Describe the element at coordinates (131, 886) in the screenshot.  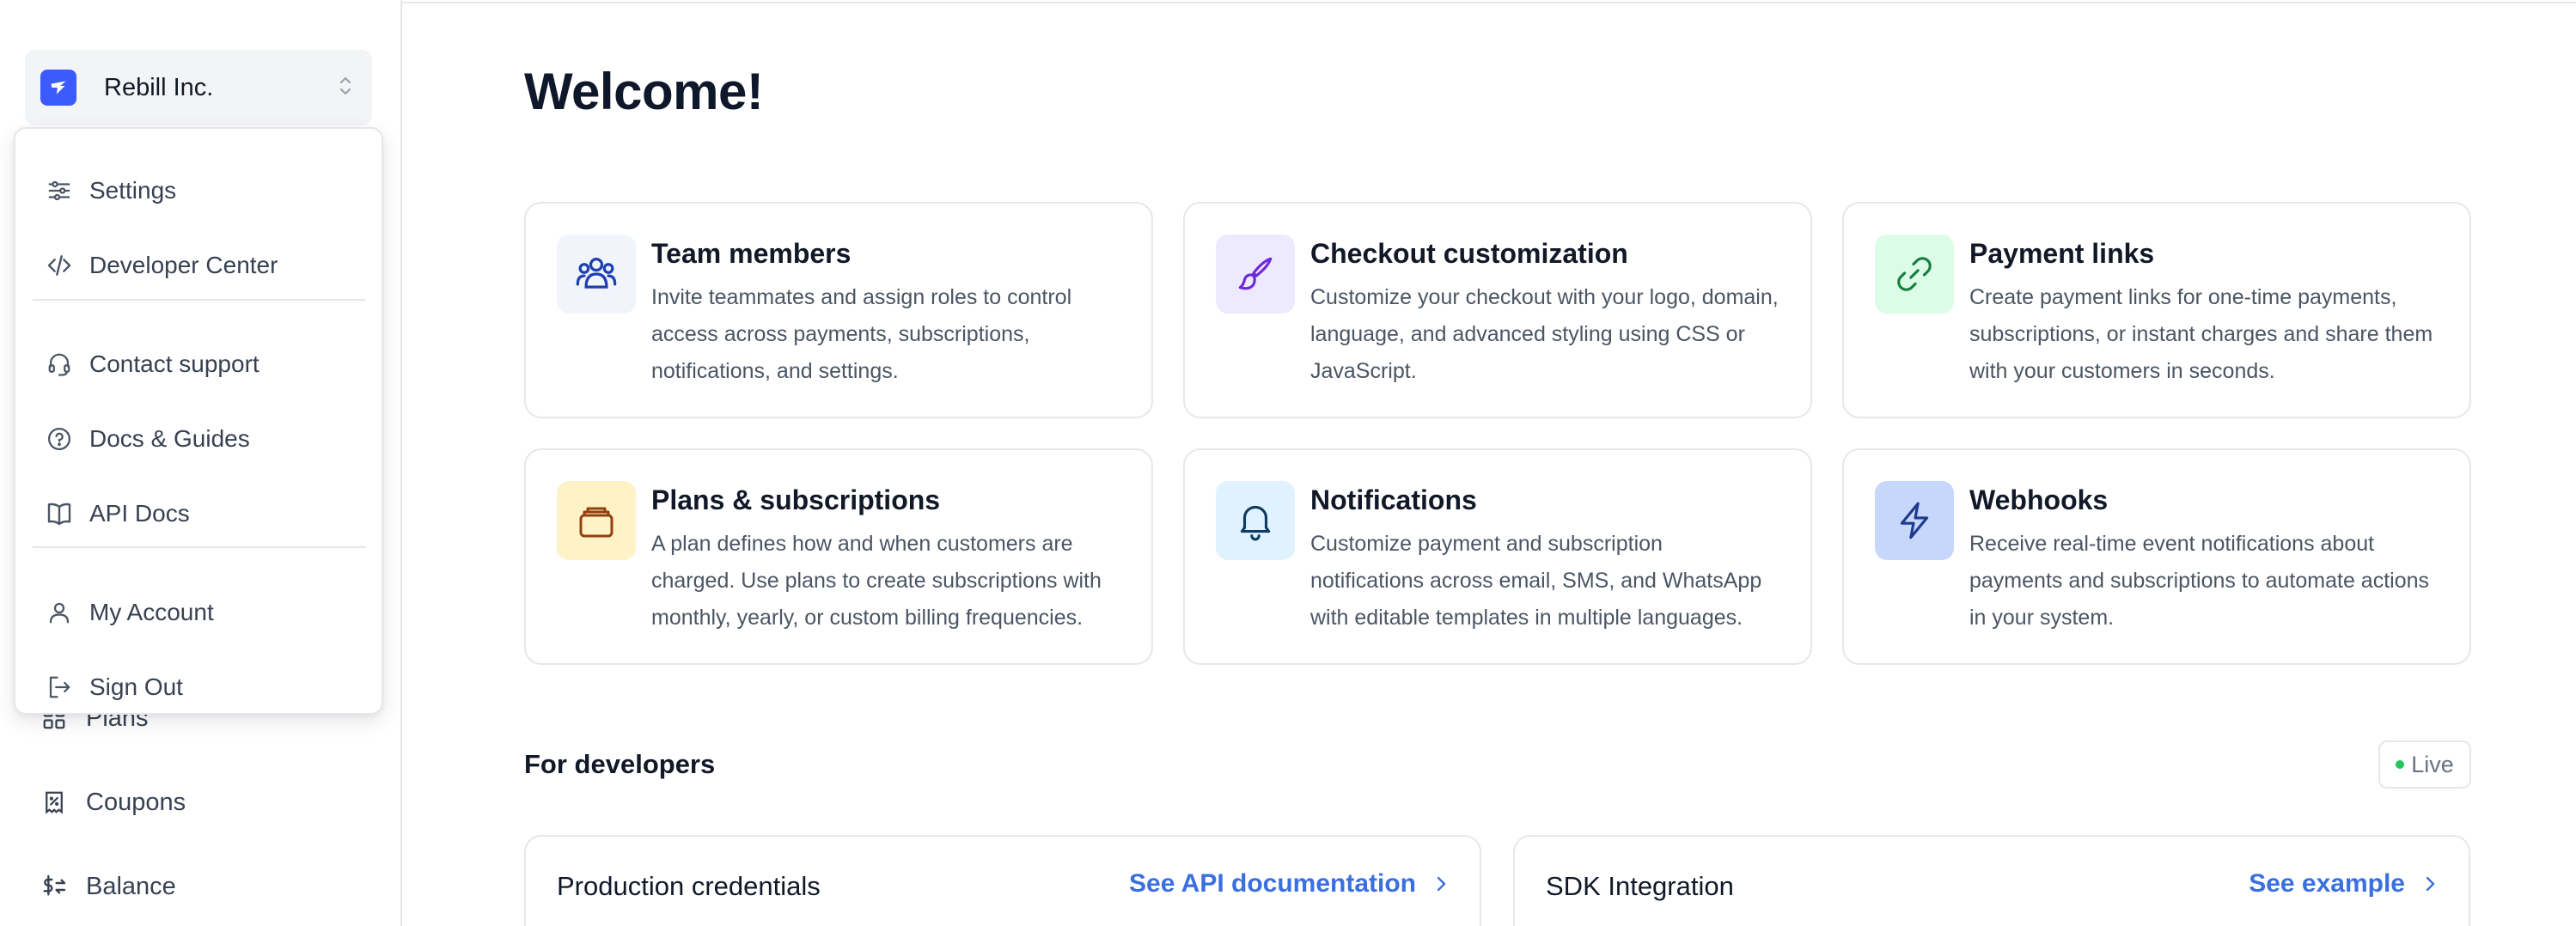
I see `sidebar-item-label: Balance` at that location.